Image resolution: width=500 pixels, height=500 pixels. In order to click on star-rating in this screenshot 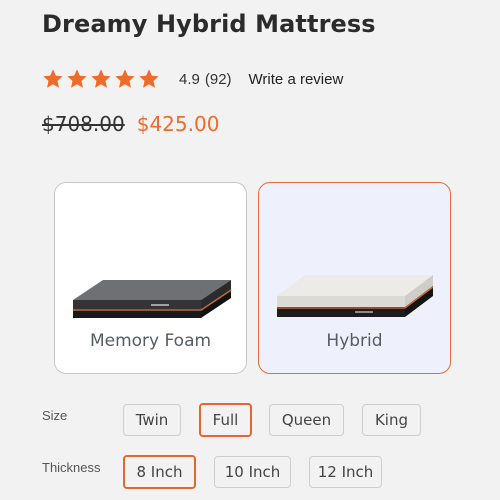, I will do `click(101, 79)`.